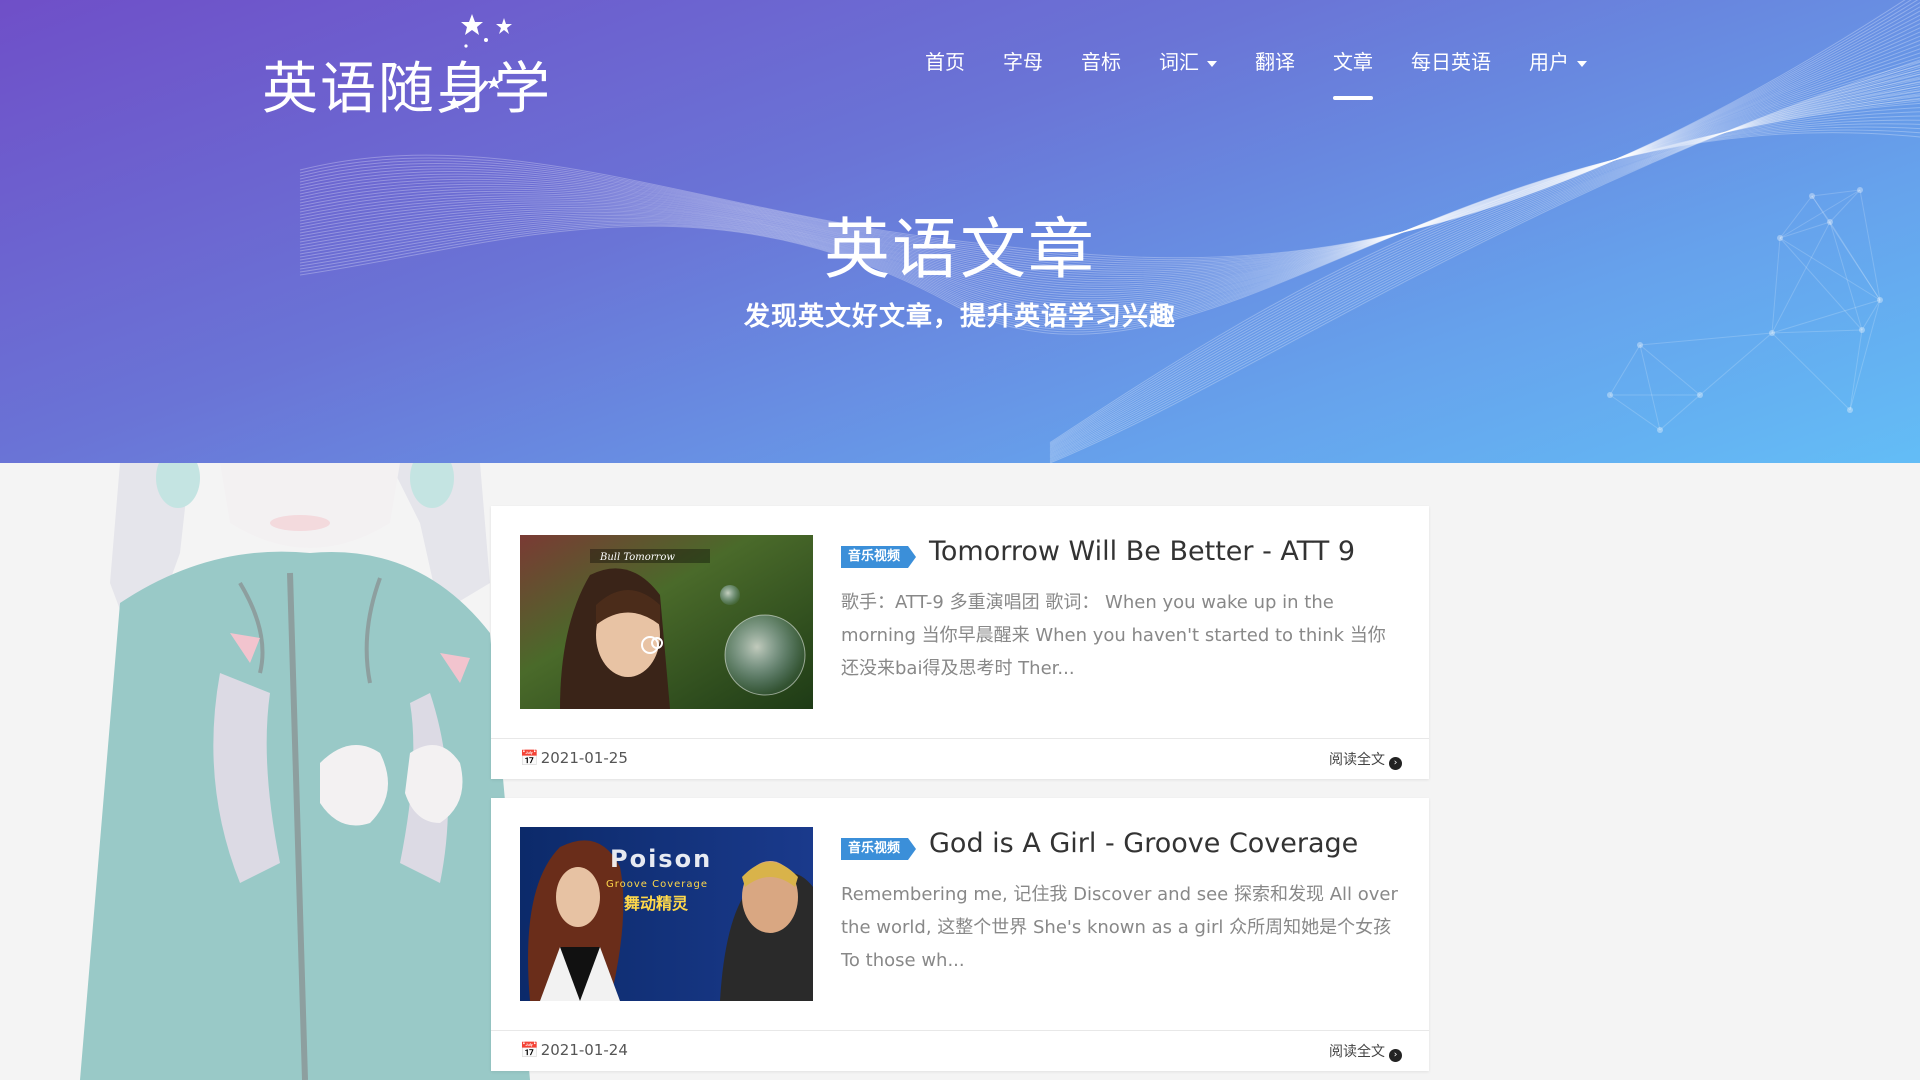  Describe the element at coordinates (661, 859) in the screenshot. I see `thumb-title: Poison` at that location.